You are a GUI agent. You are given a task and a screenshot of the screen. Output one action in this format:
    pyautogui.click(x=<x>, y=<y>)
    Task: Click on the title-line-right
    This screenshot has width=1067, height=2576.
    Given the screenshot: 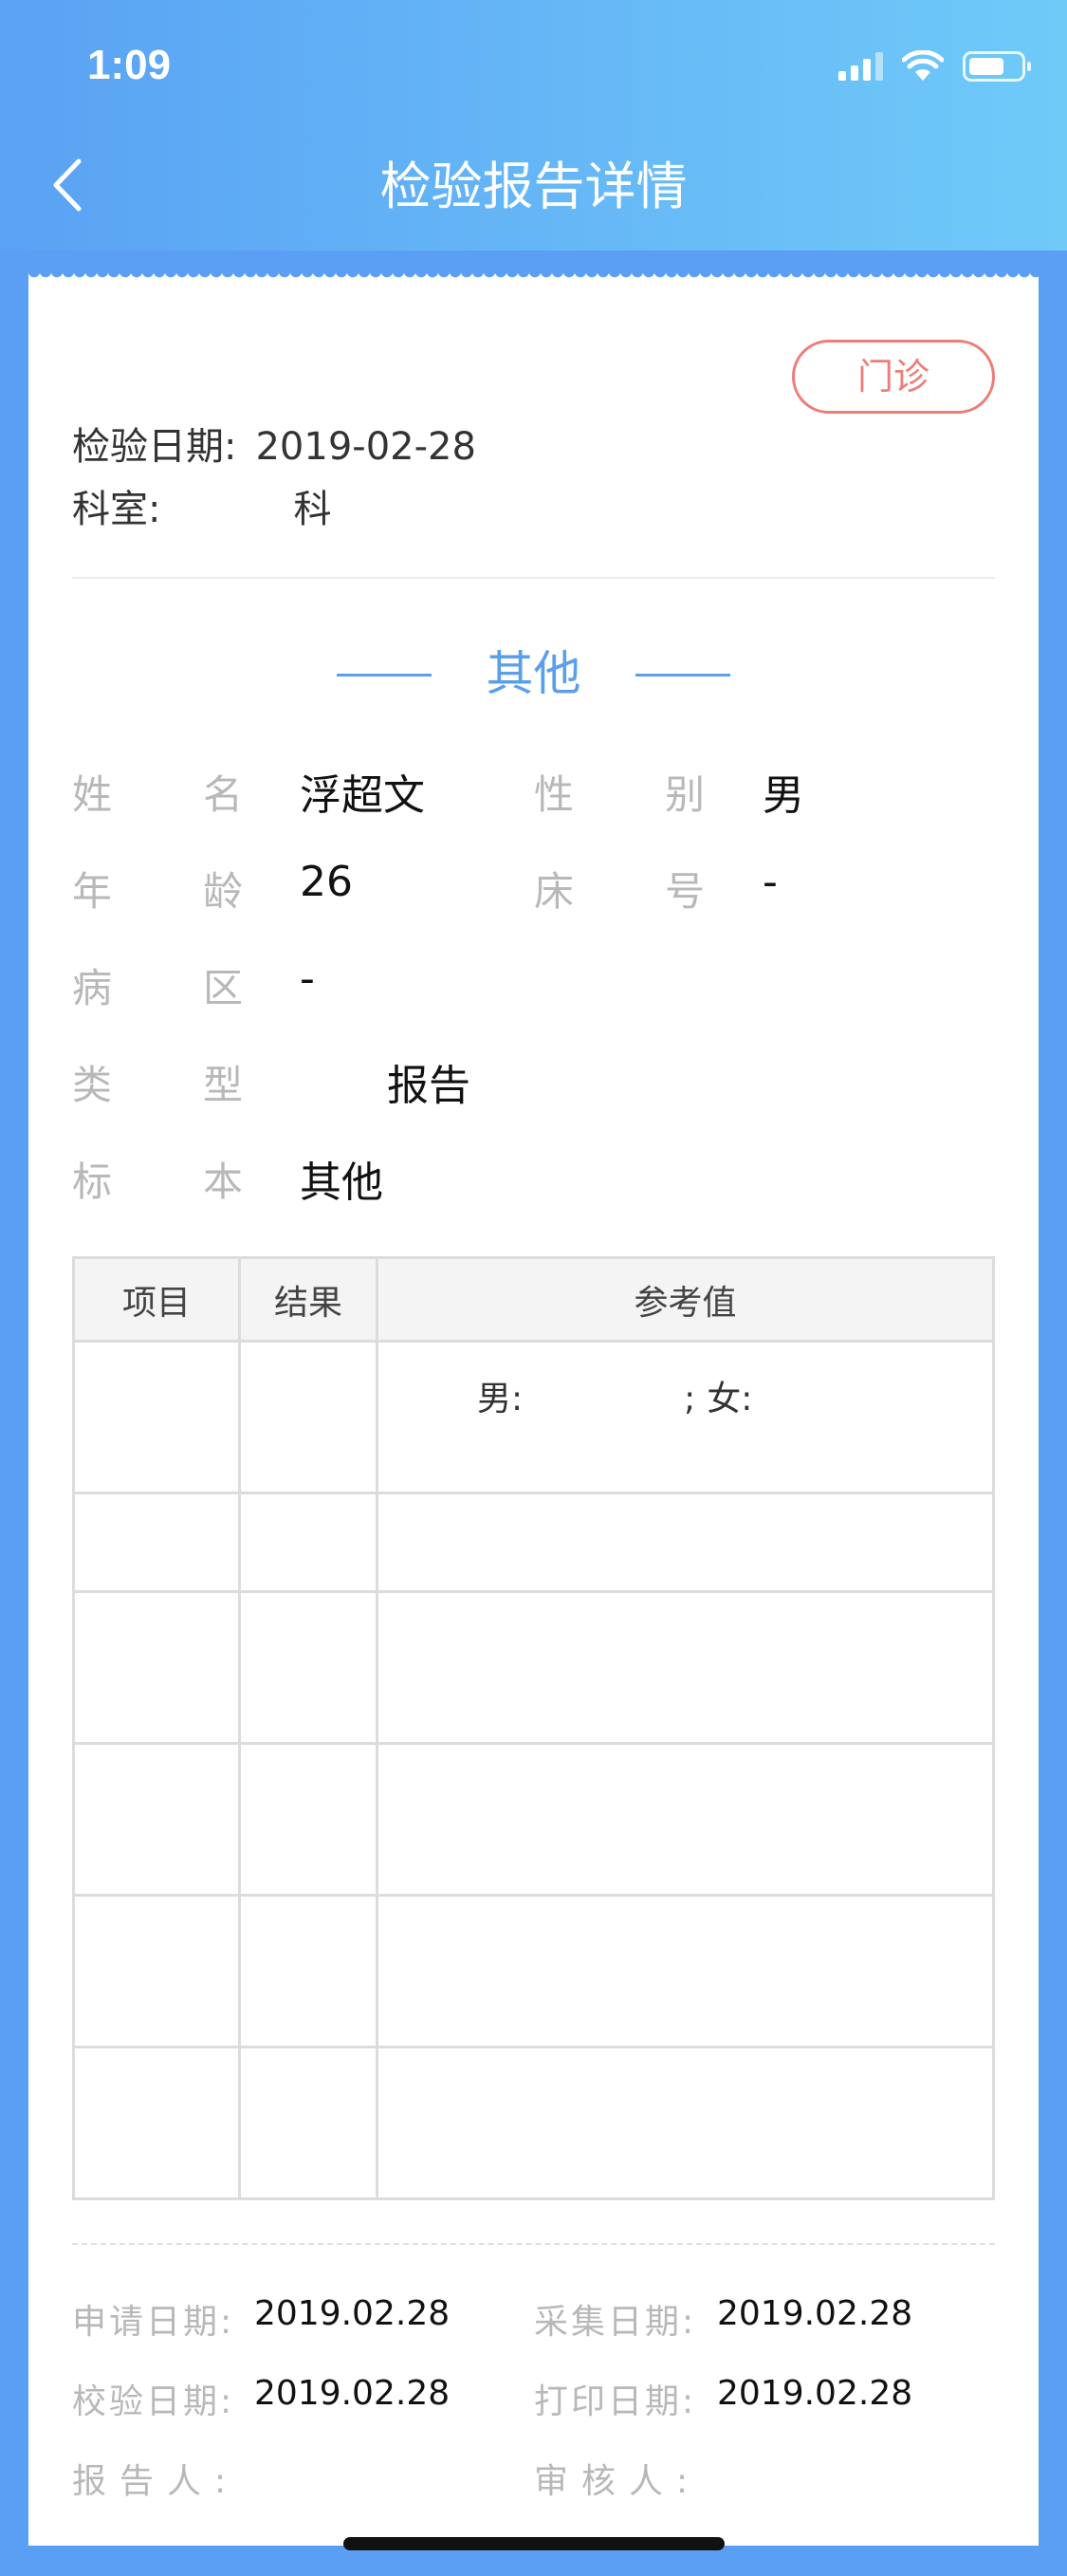 What is the action you would take?
    pyautogui.click(x=682, y=675)
    